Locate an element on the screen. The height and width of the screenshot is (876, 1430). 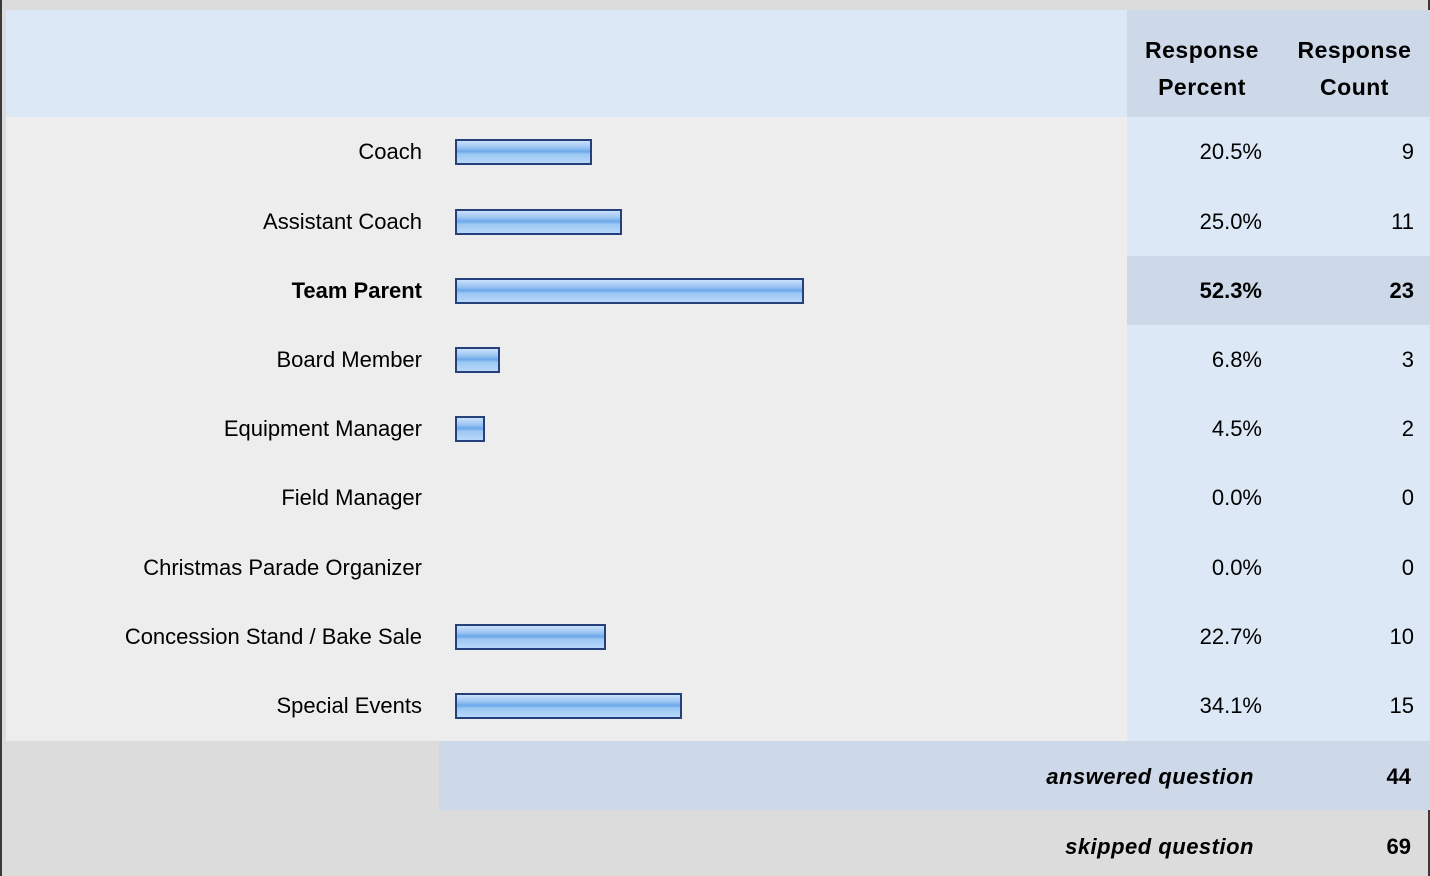
result-row: Special Events 34.1% 15 is located at coordinates (718, 706).